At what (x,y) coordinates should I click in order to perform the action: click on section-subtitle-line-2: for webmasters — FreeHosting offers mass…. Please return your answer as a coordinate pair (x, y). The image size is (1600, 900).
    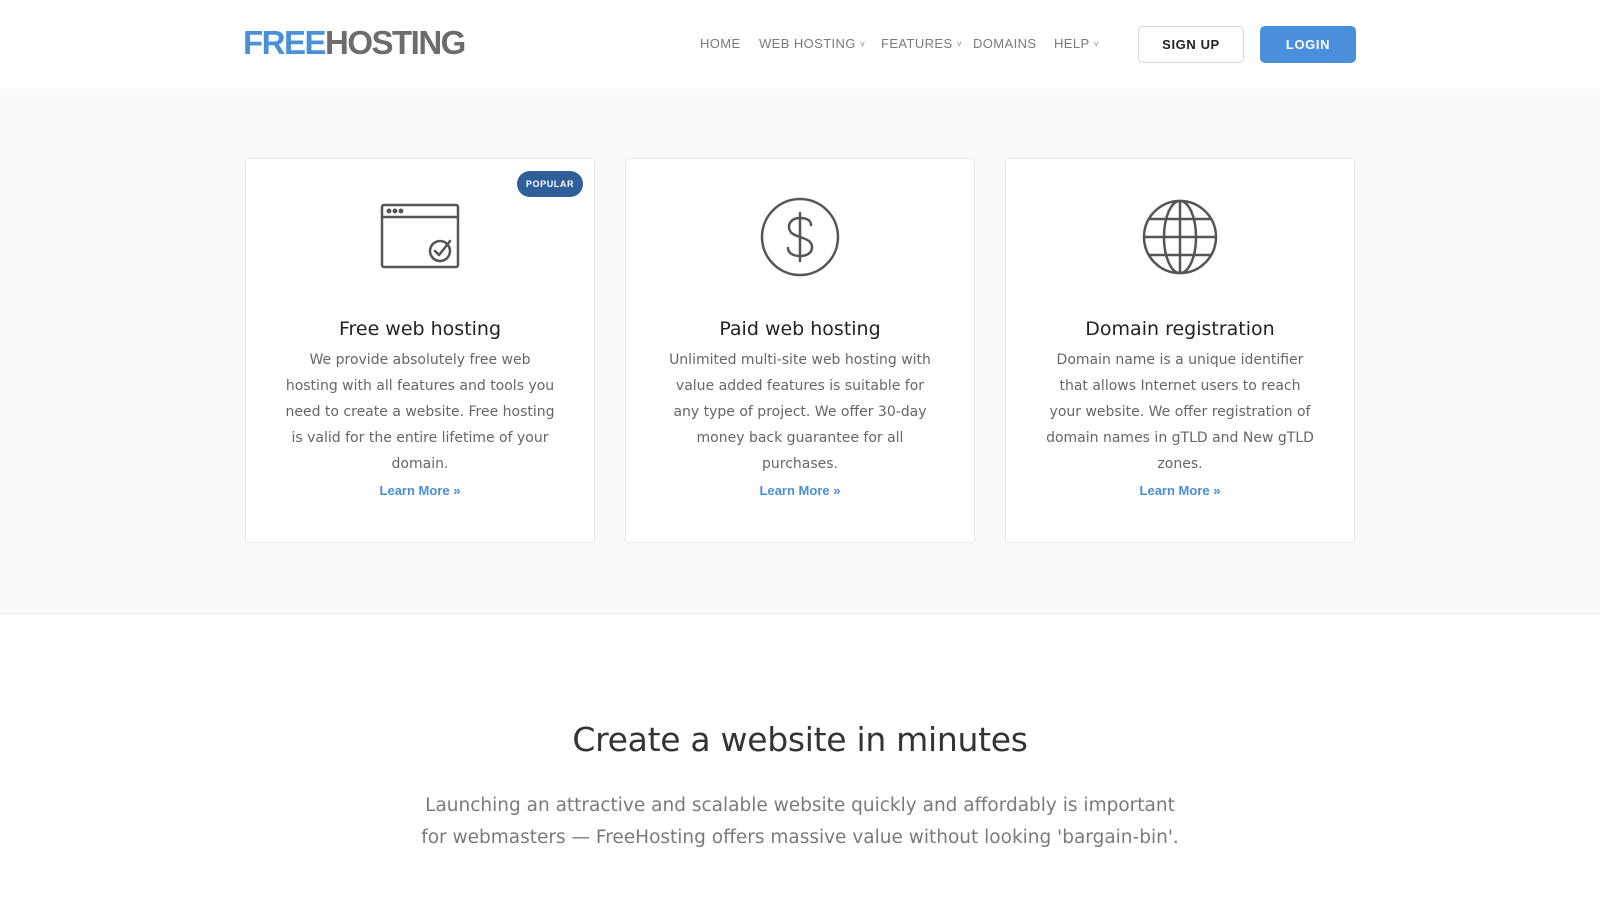
    Looking at the image, I should click on (800, 837).